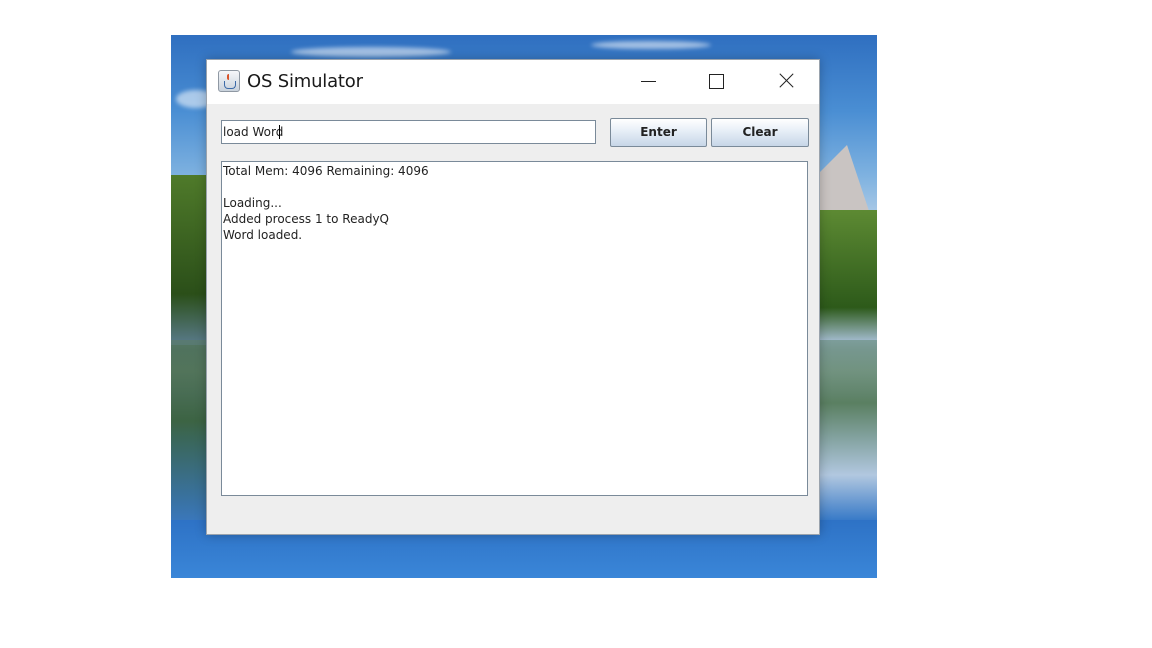 This screenshot has width=1152, height=648. Describe the element at coordinates (305, 81) in the screenshot. I see `window-title: OS Simulator` at that location.